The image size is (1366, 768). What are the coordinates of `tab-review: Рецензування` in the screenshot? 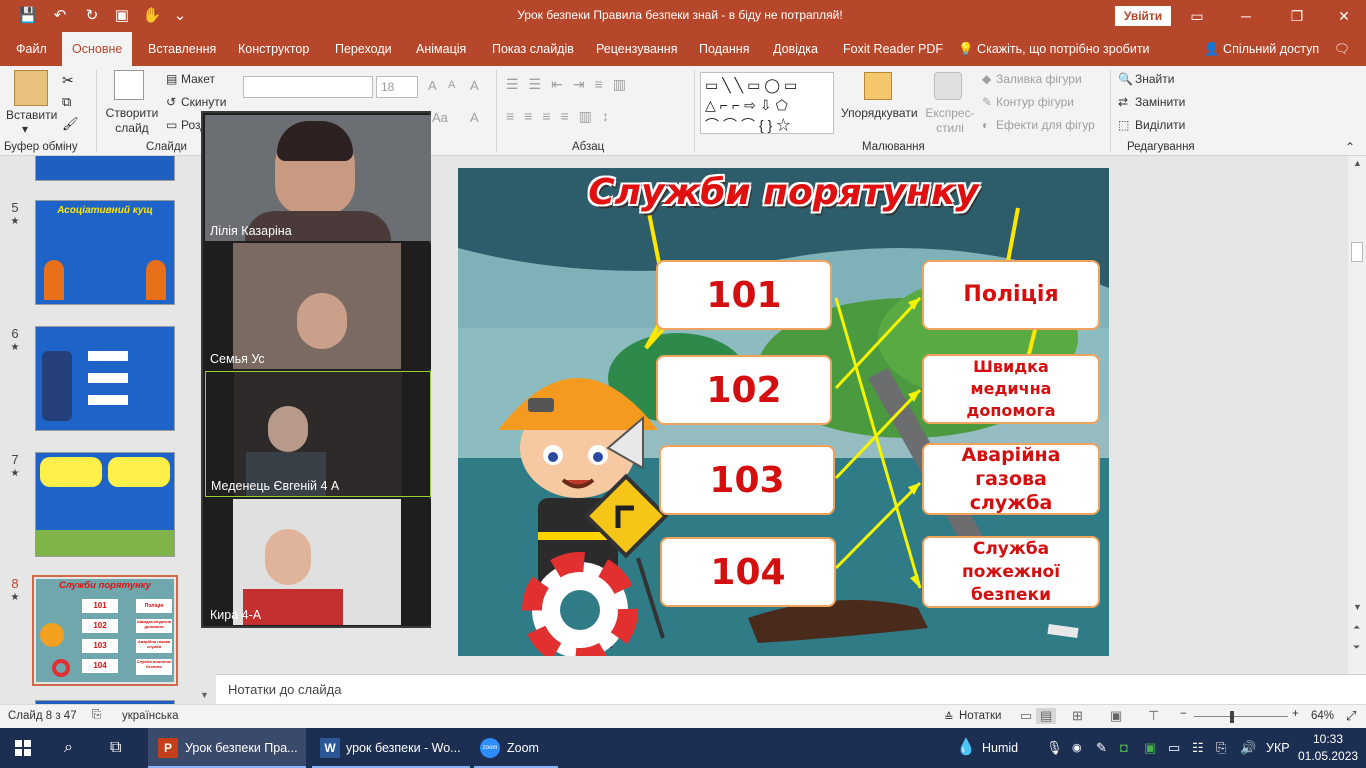 It's located at (636, 49).